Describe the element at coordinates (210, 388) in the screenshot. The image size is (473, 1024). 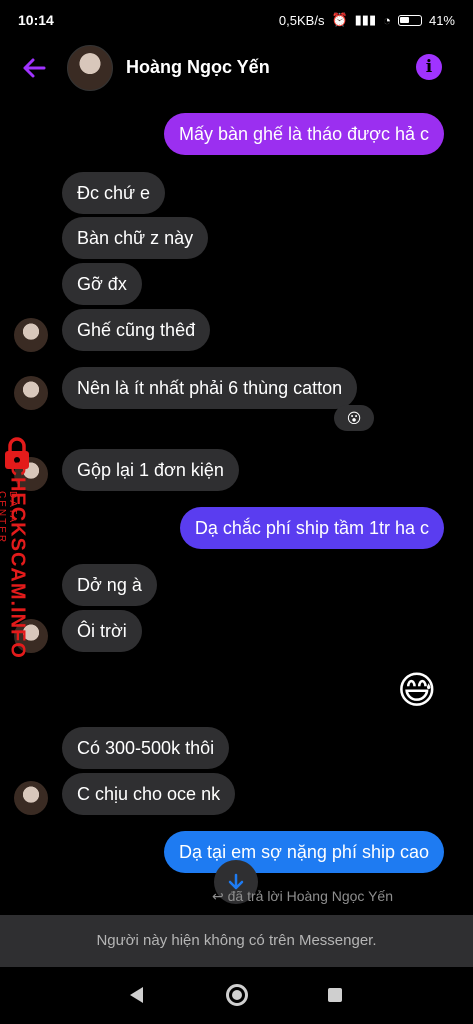
I see `message-incoming: Nên là ít nhất phải 6 thùng catton` at that location.